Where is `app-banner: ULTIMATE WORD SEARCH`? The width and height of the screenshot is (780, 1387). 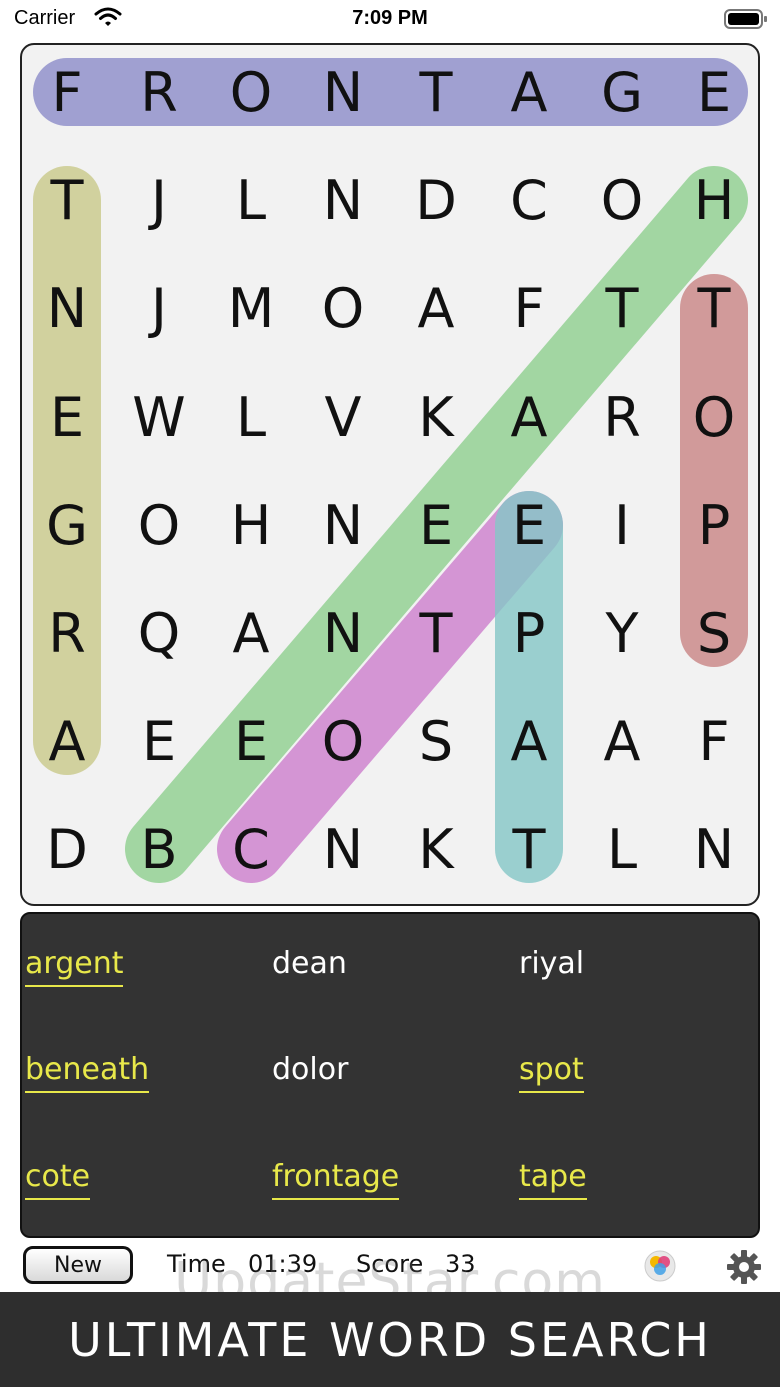 app-banner: ULTIMATE WORD SEARCH is located at coordinates (390, 1339).